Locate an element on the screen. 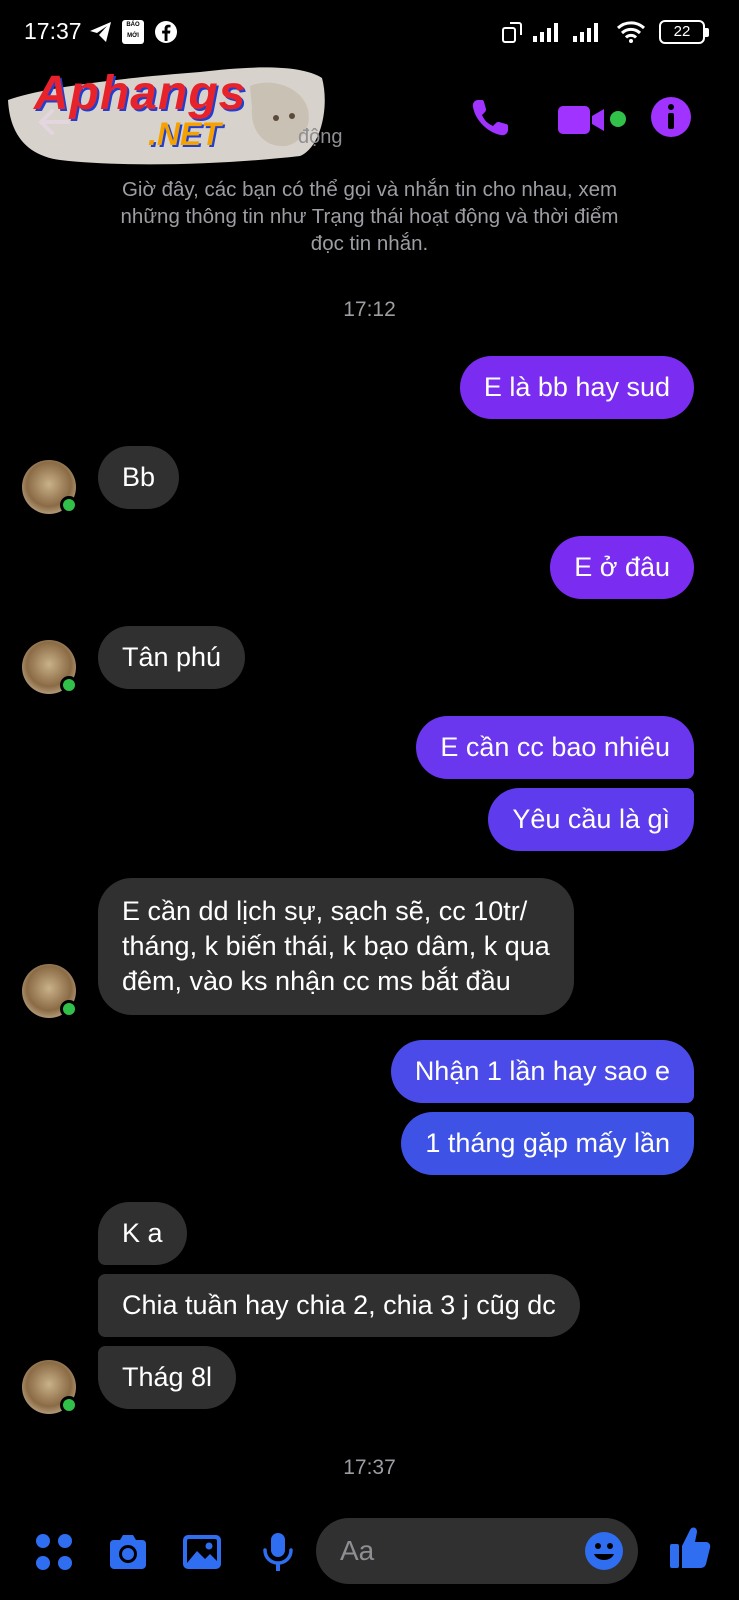 The width and height of the screenshot is (739, 1600). like-icon is located at coordinates (690, 1548).